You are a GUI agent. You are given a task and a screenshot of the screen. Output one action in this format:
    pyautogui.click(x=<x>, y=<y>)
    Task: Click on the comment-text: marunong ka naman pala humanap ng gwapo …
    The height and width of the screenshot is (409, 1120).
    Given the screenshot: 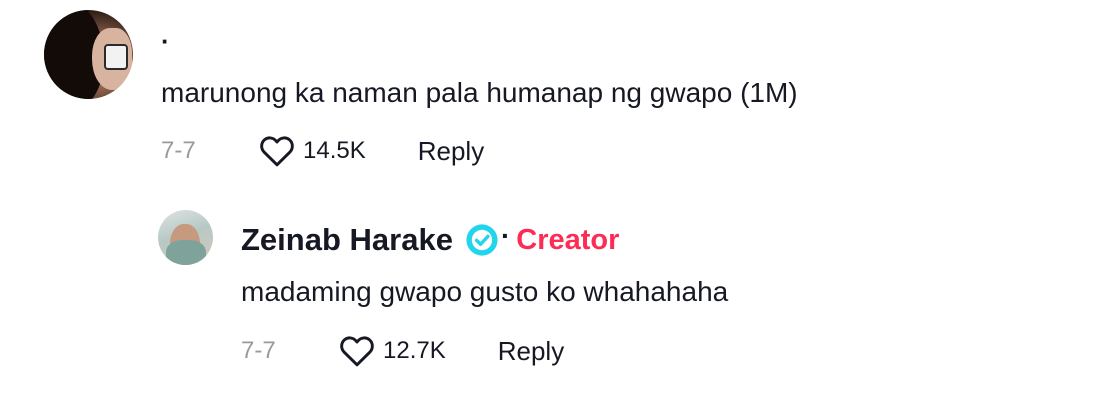 What is the action you would take?
    pyautogui.click(x=479, y=92)
    